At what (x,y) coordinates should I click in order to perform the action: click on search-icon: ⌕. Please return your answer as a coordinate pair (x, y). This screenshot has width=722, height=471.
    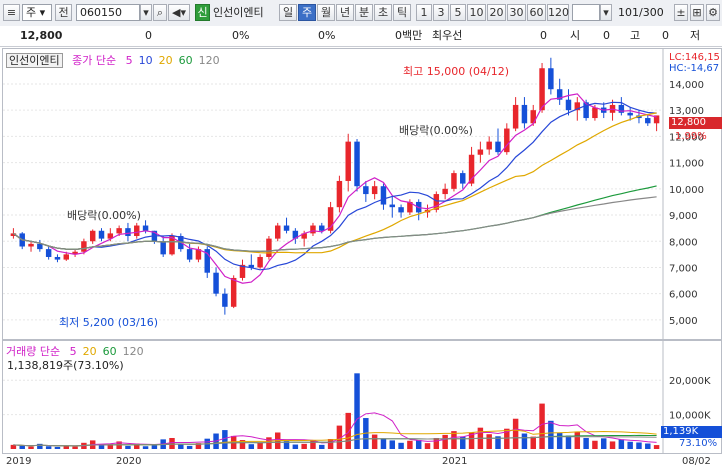
    Looking at the image, I should click on (160, 12).